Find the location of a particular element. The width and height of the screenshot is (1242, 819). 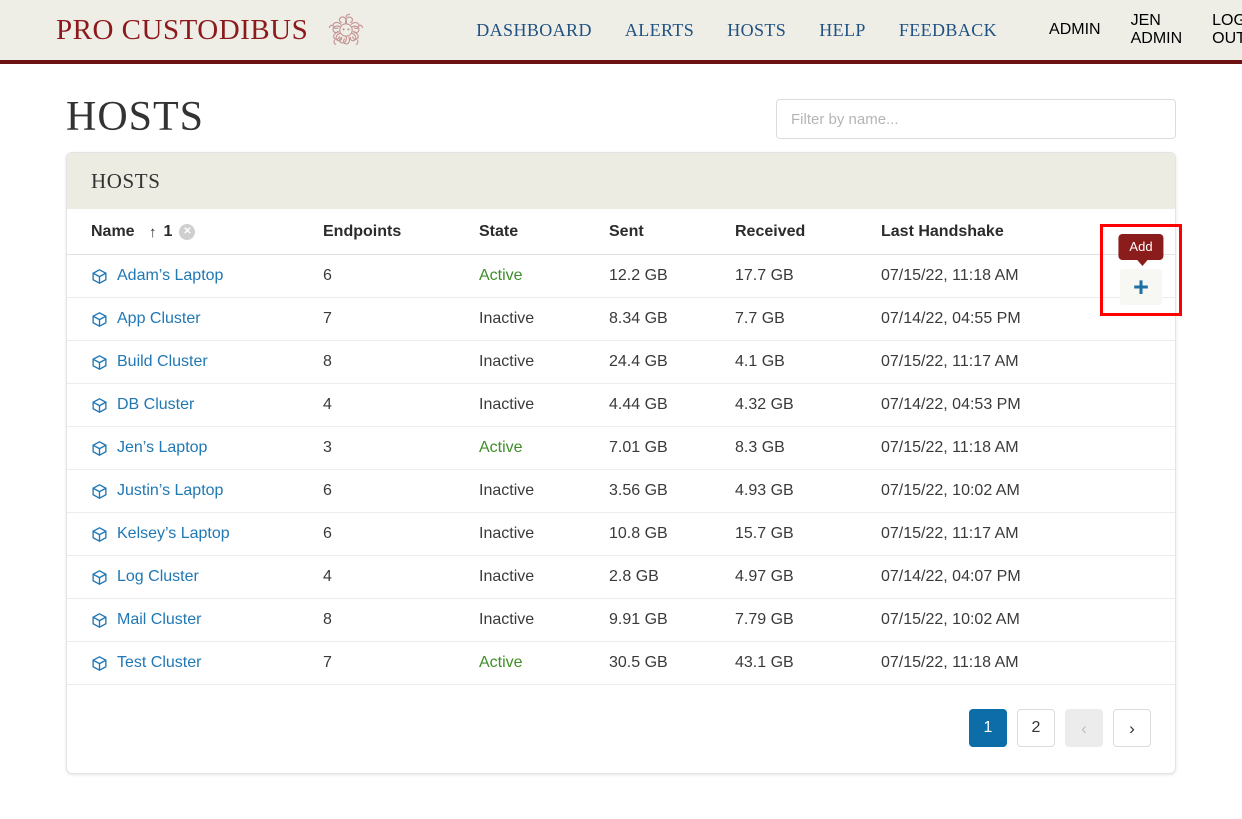

pagination-page-1: 1 is located at coordinates (988, 728).